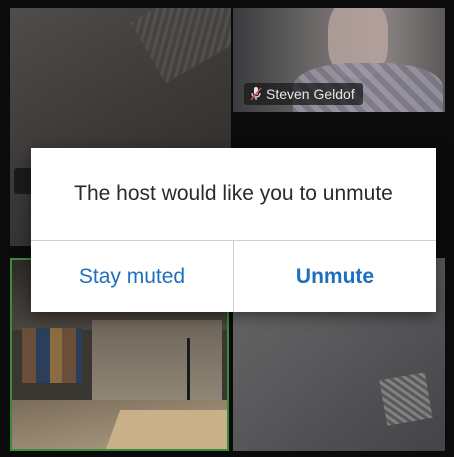 Image resolution: width=454 pixels, height=457 pixels. What do you see at coordinates (165, 429) in the screenshot?
I see `room-table` at bounding box center [165, 429].